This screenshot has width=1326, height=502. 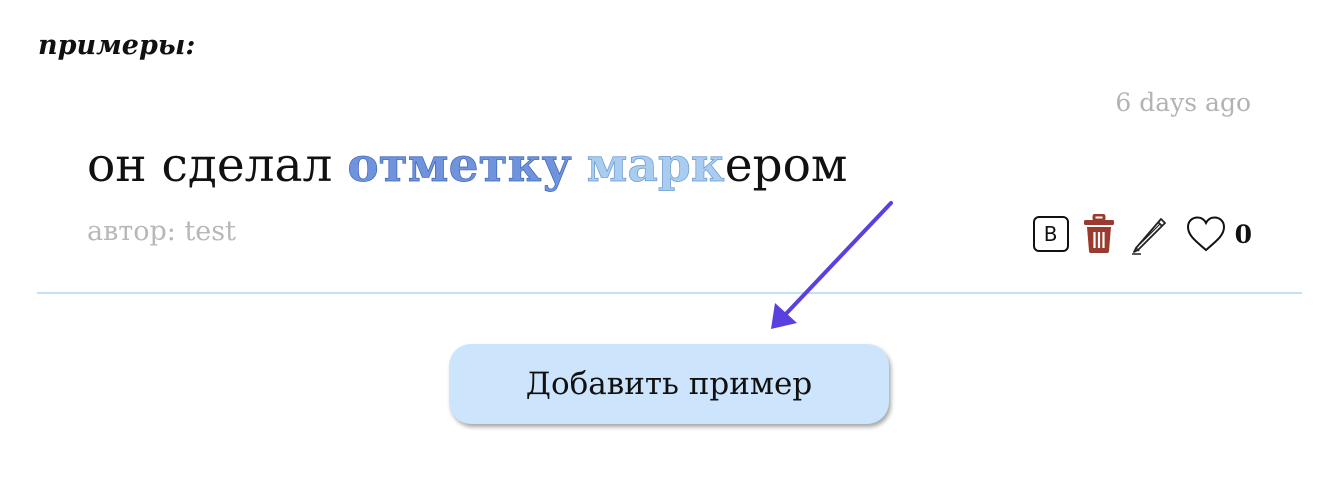 I want to click on trash-icon, so click(x=1098, y=233).